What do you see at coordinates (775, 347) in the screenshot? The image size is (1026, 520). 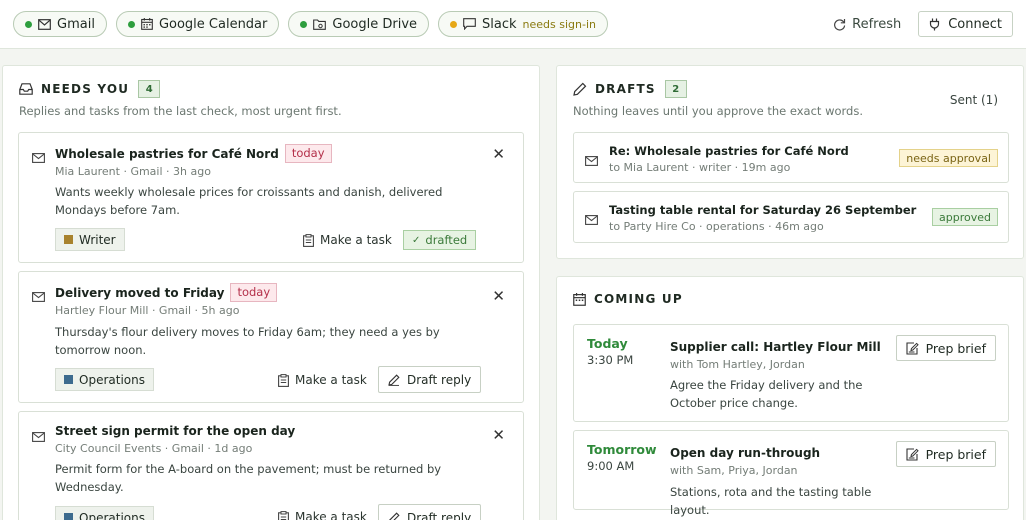 I see `event-title: Supplier call: Hartley Flour Mill` at bounding box center [775, 347].